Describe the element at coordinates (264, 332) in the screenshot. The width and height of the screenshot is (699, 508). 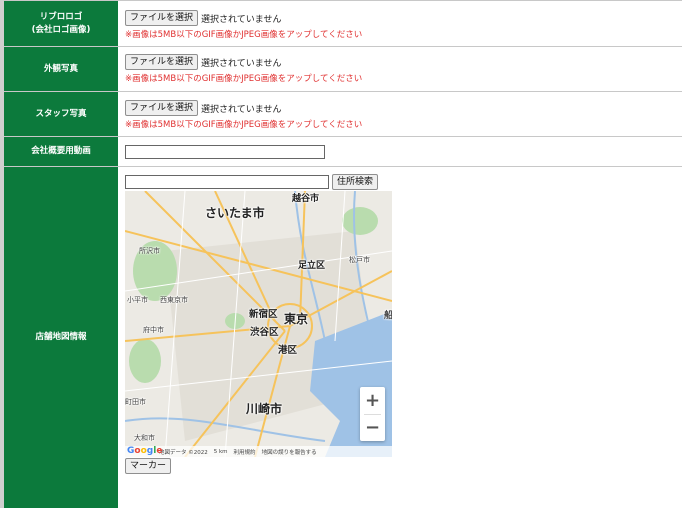
I see `map-label-shibuya: 渋谷区` at that location.